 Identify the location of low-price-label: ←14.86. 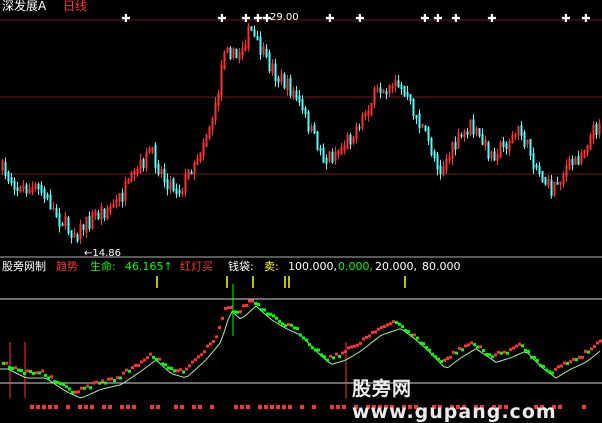
(103, 253).